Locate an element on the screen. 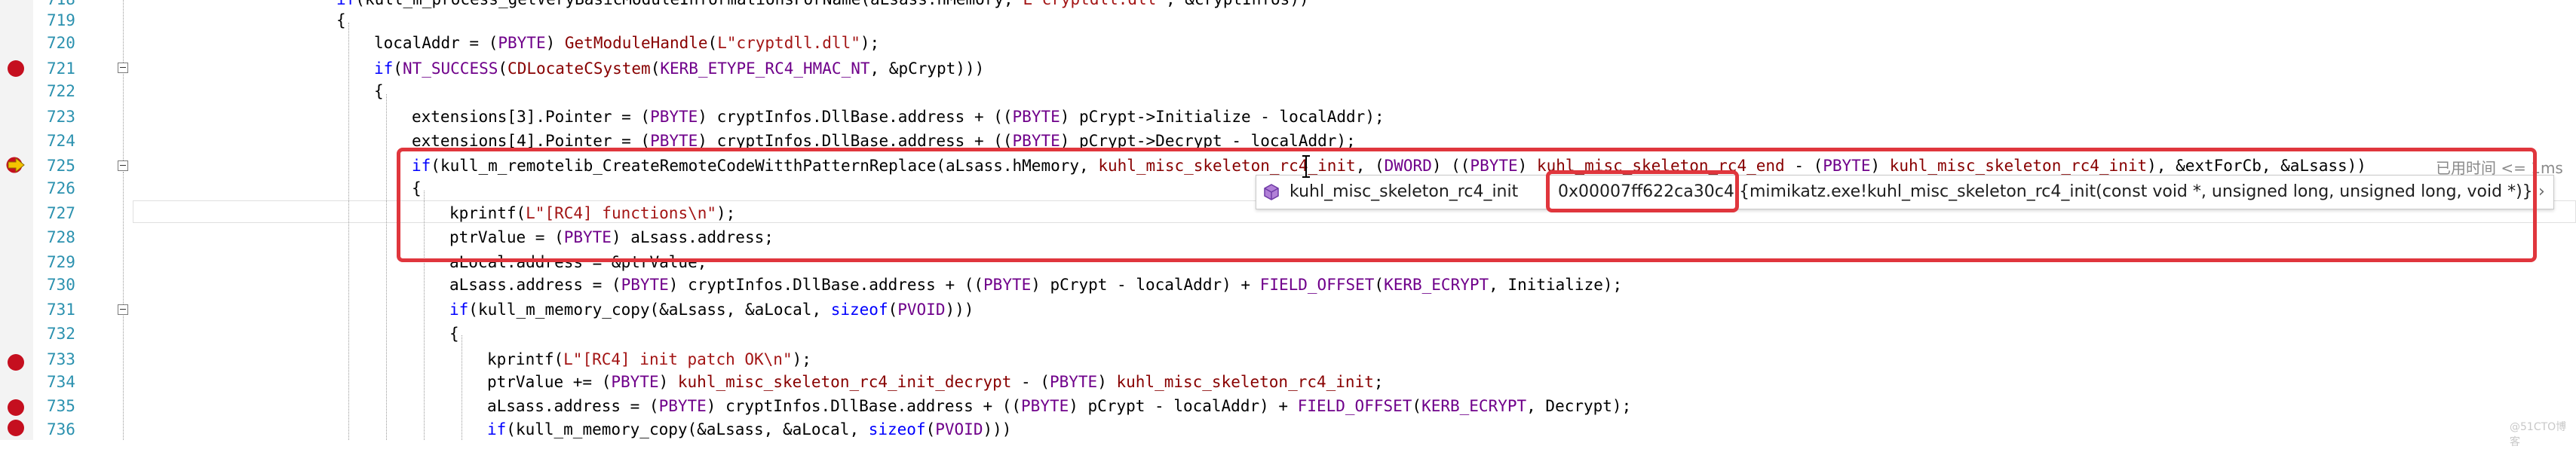  line-number: 723 is located at coordinates (61, 117).